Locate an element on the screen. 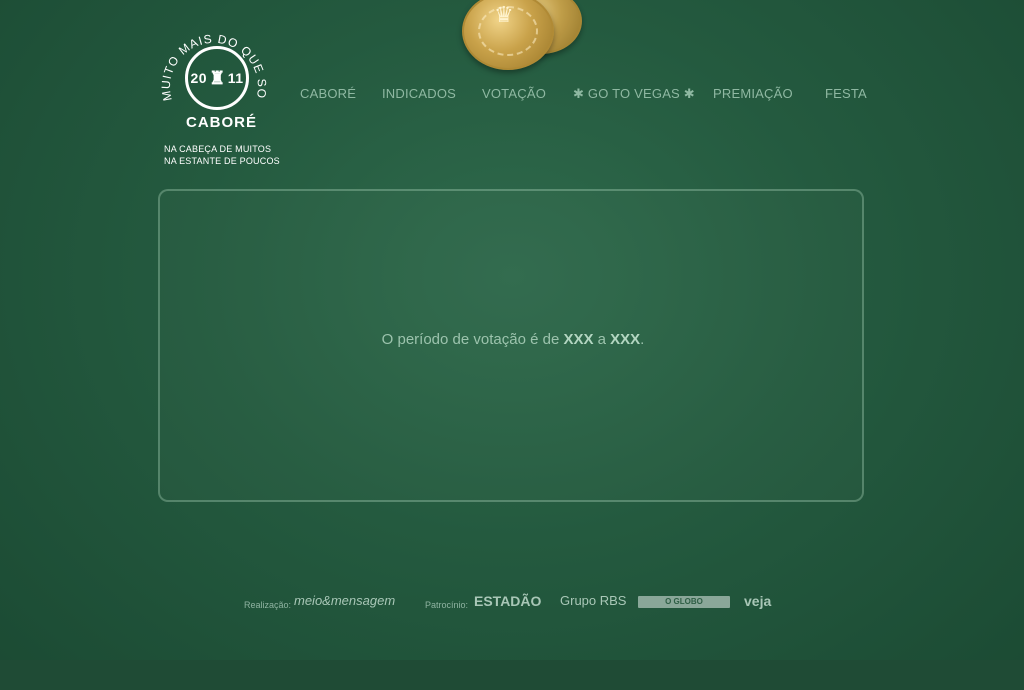 The width and height of the screenshot is (1024, 690). nav-item-festa: FESTA is located at coordinates (846, 93).